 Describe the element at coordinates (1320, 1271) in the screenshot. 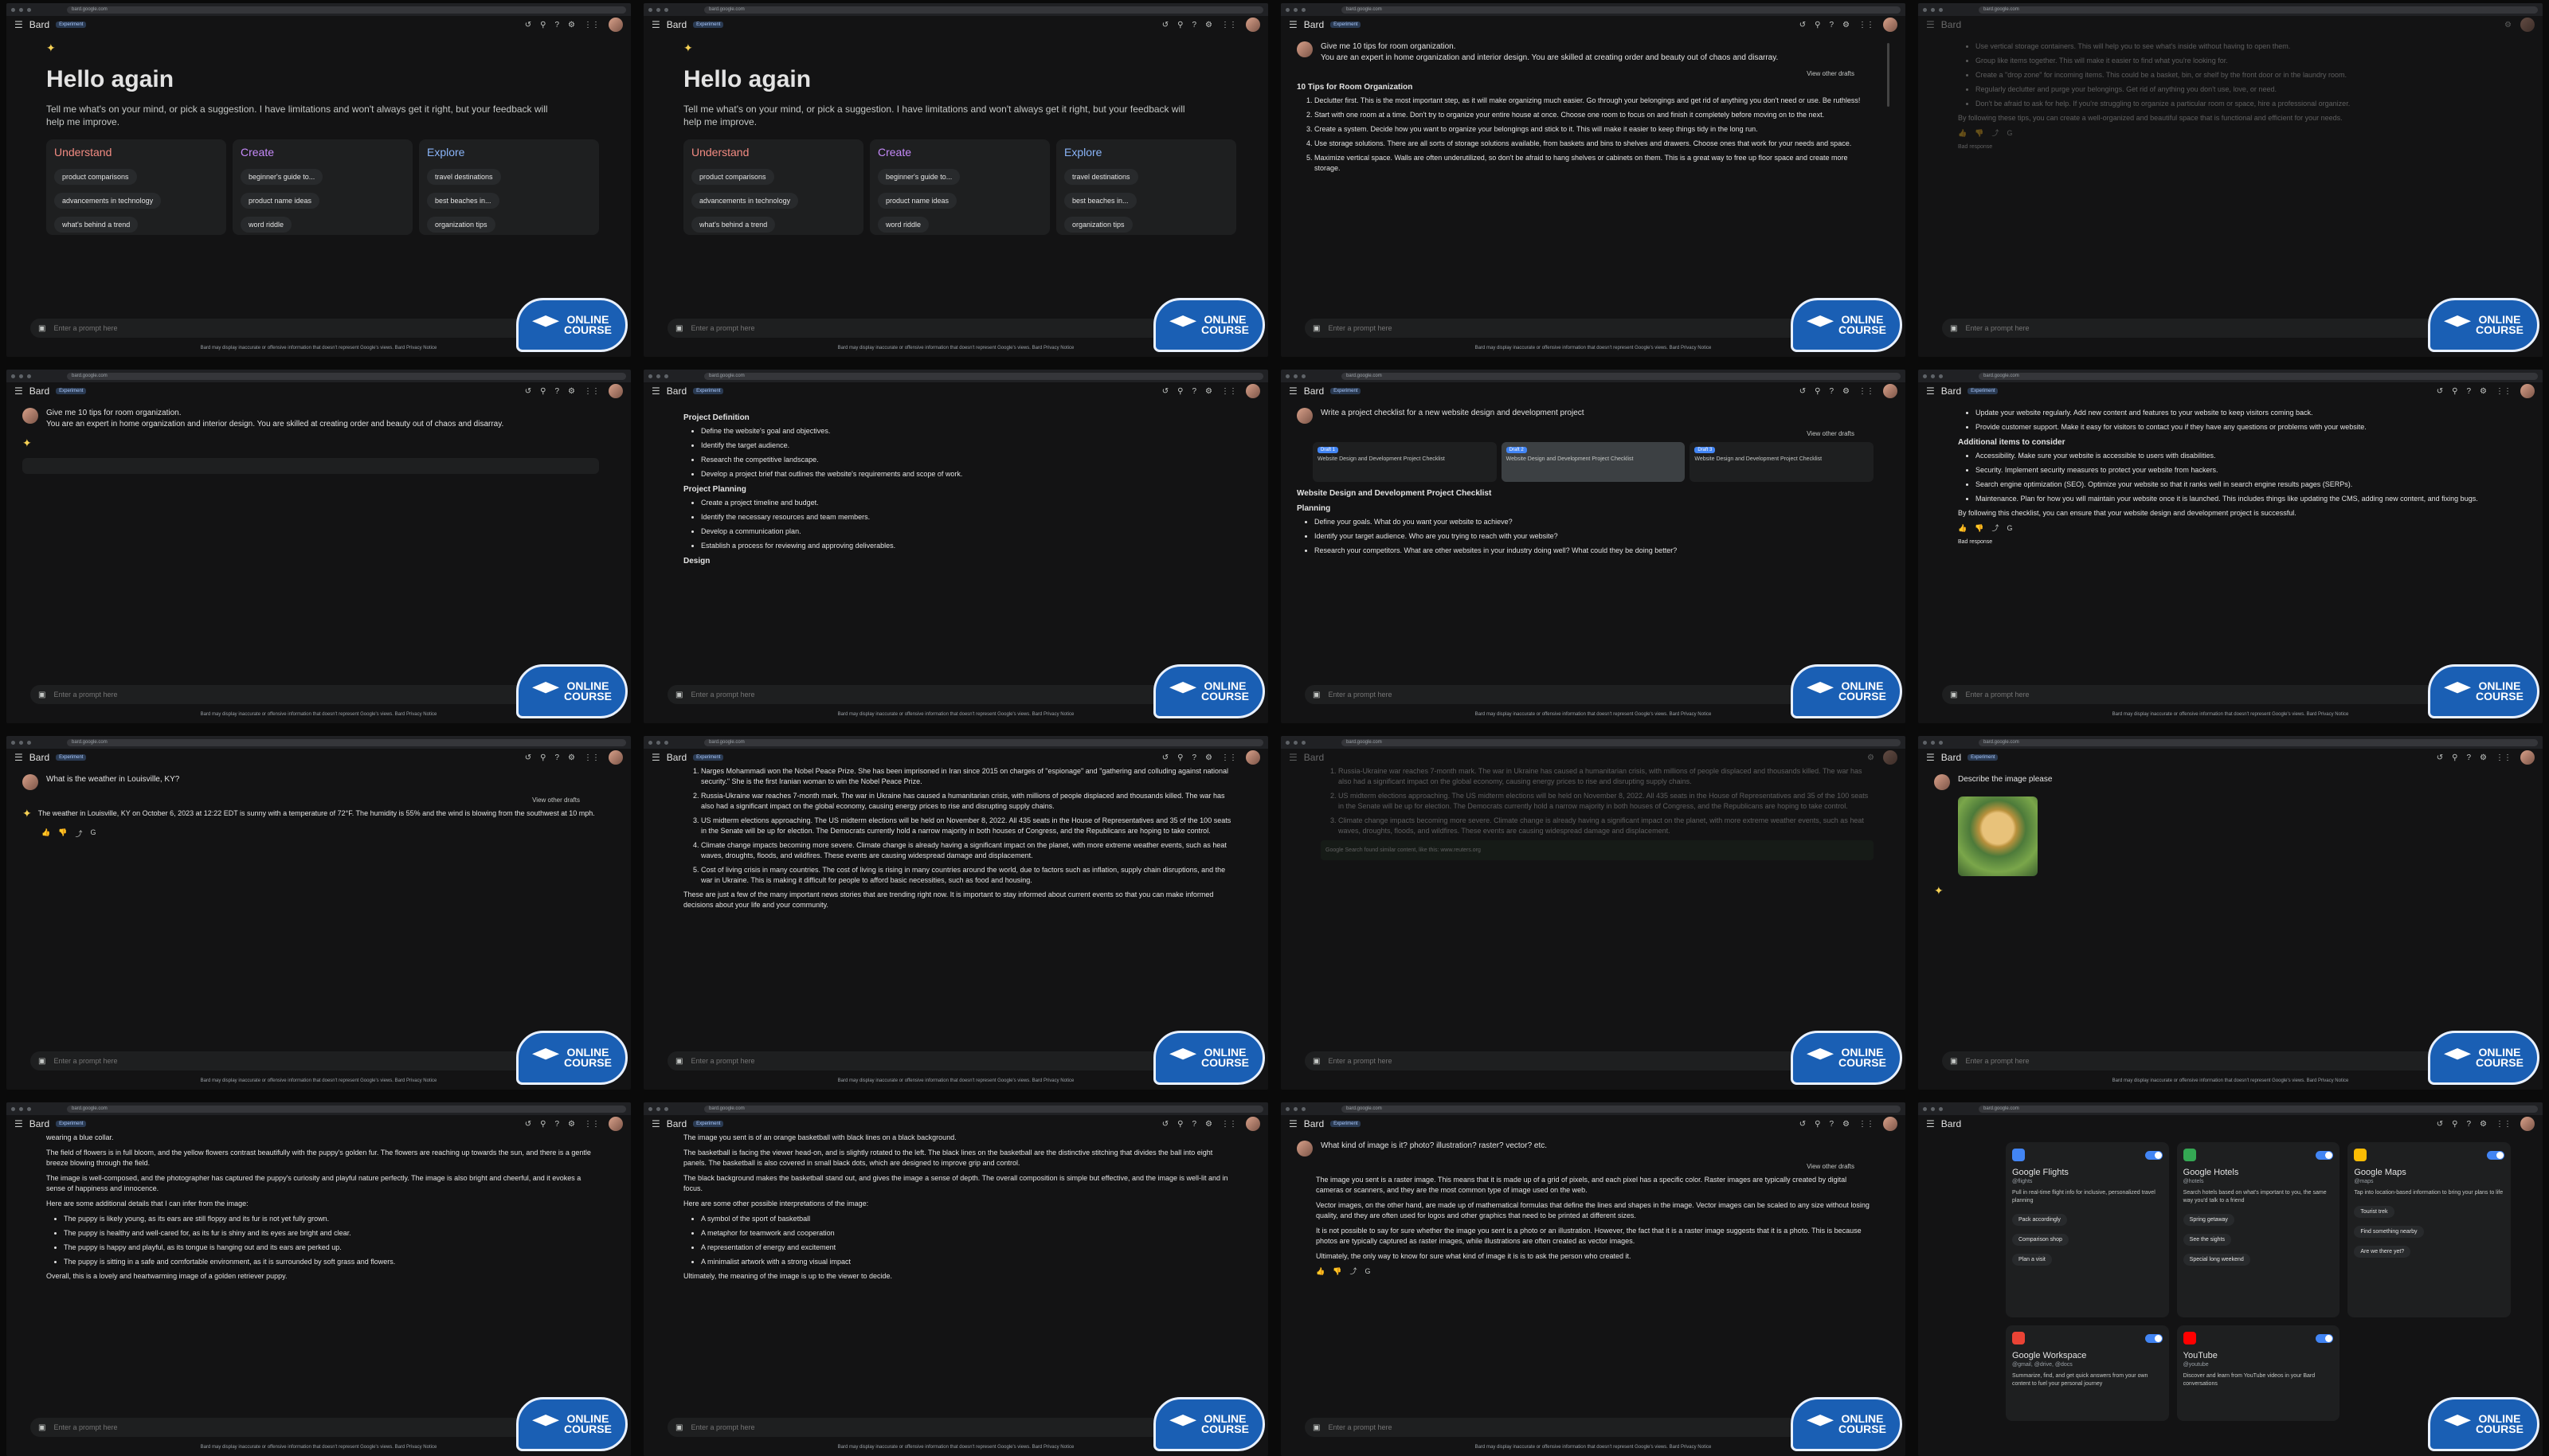

I see `thumbs-up-icon: 👍` at that location.